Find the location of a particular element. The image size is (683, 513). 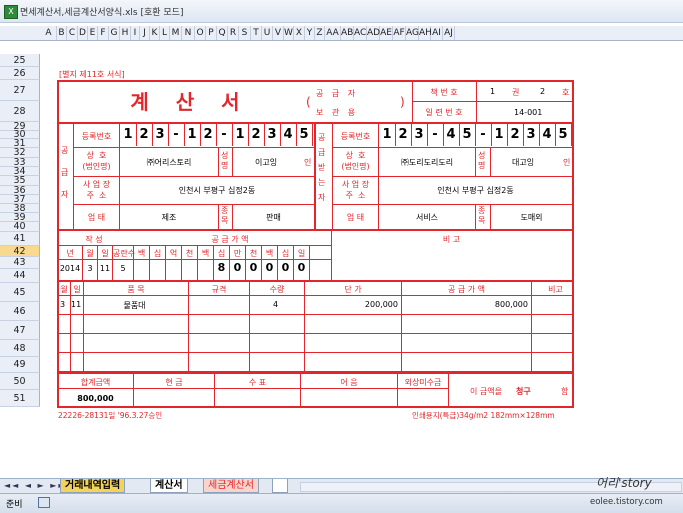

row-header-cell: 44 is located at coordinates (20, 276).